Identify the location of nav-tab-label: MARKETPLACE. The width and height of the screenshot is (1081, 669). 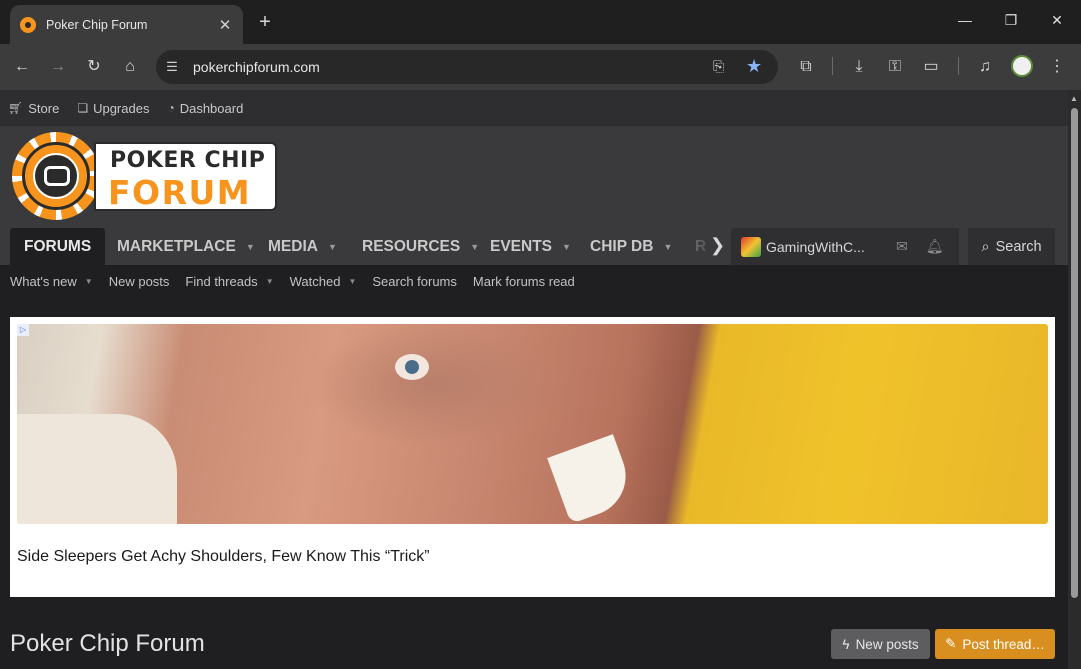
(176, 246).